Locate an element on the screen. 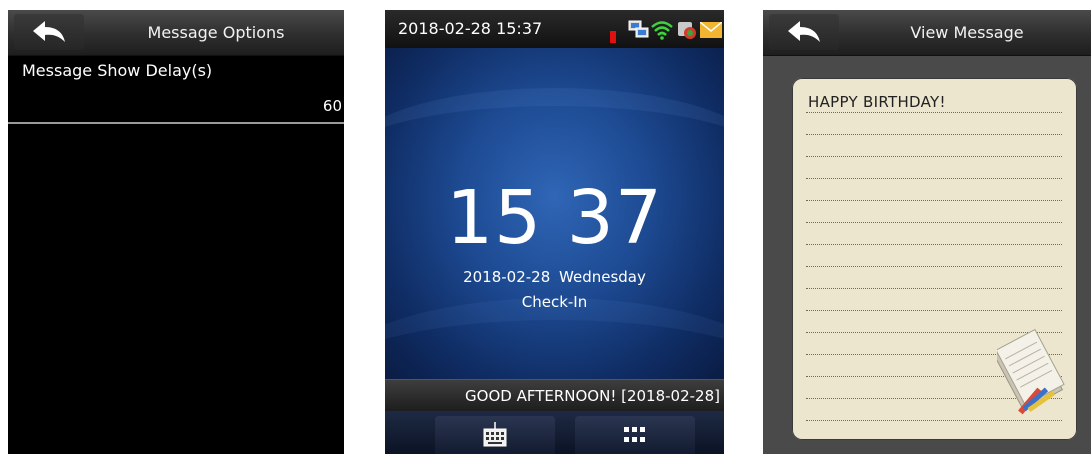  message-icon is located at coordinates (711, 30).